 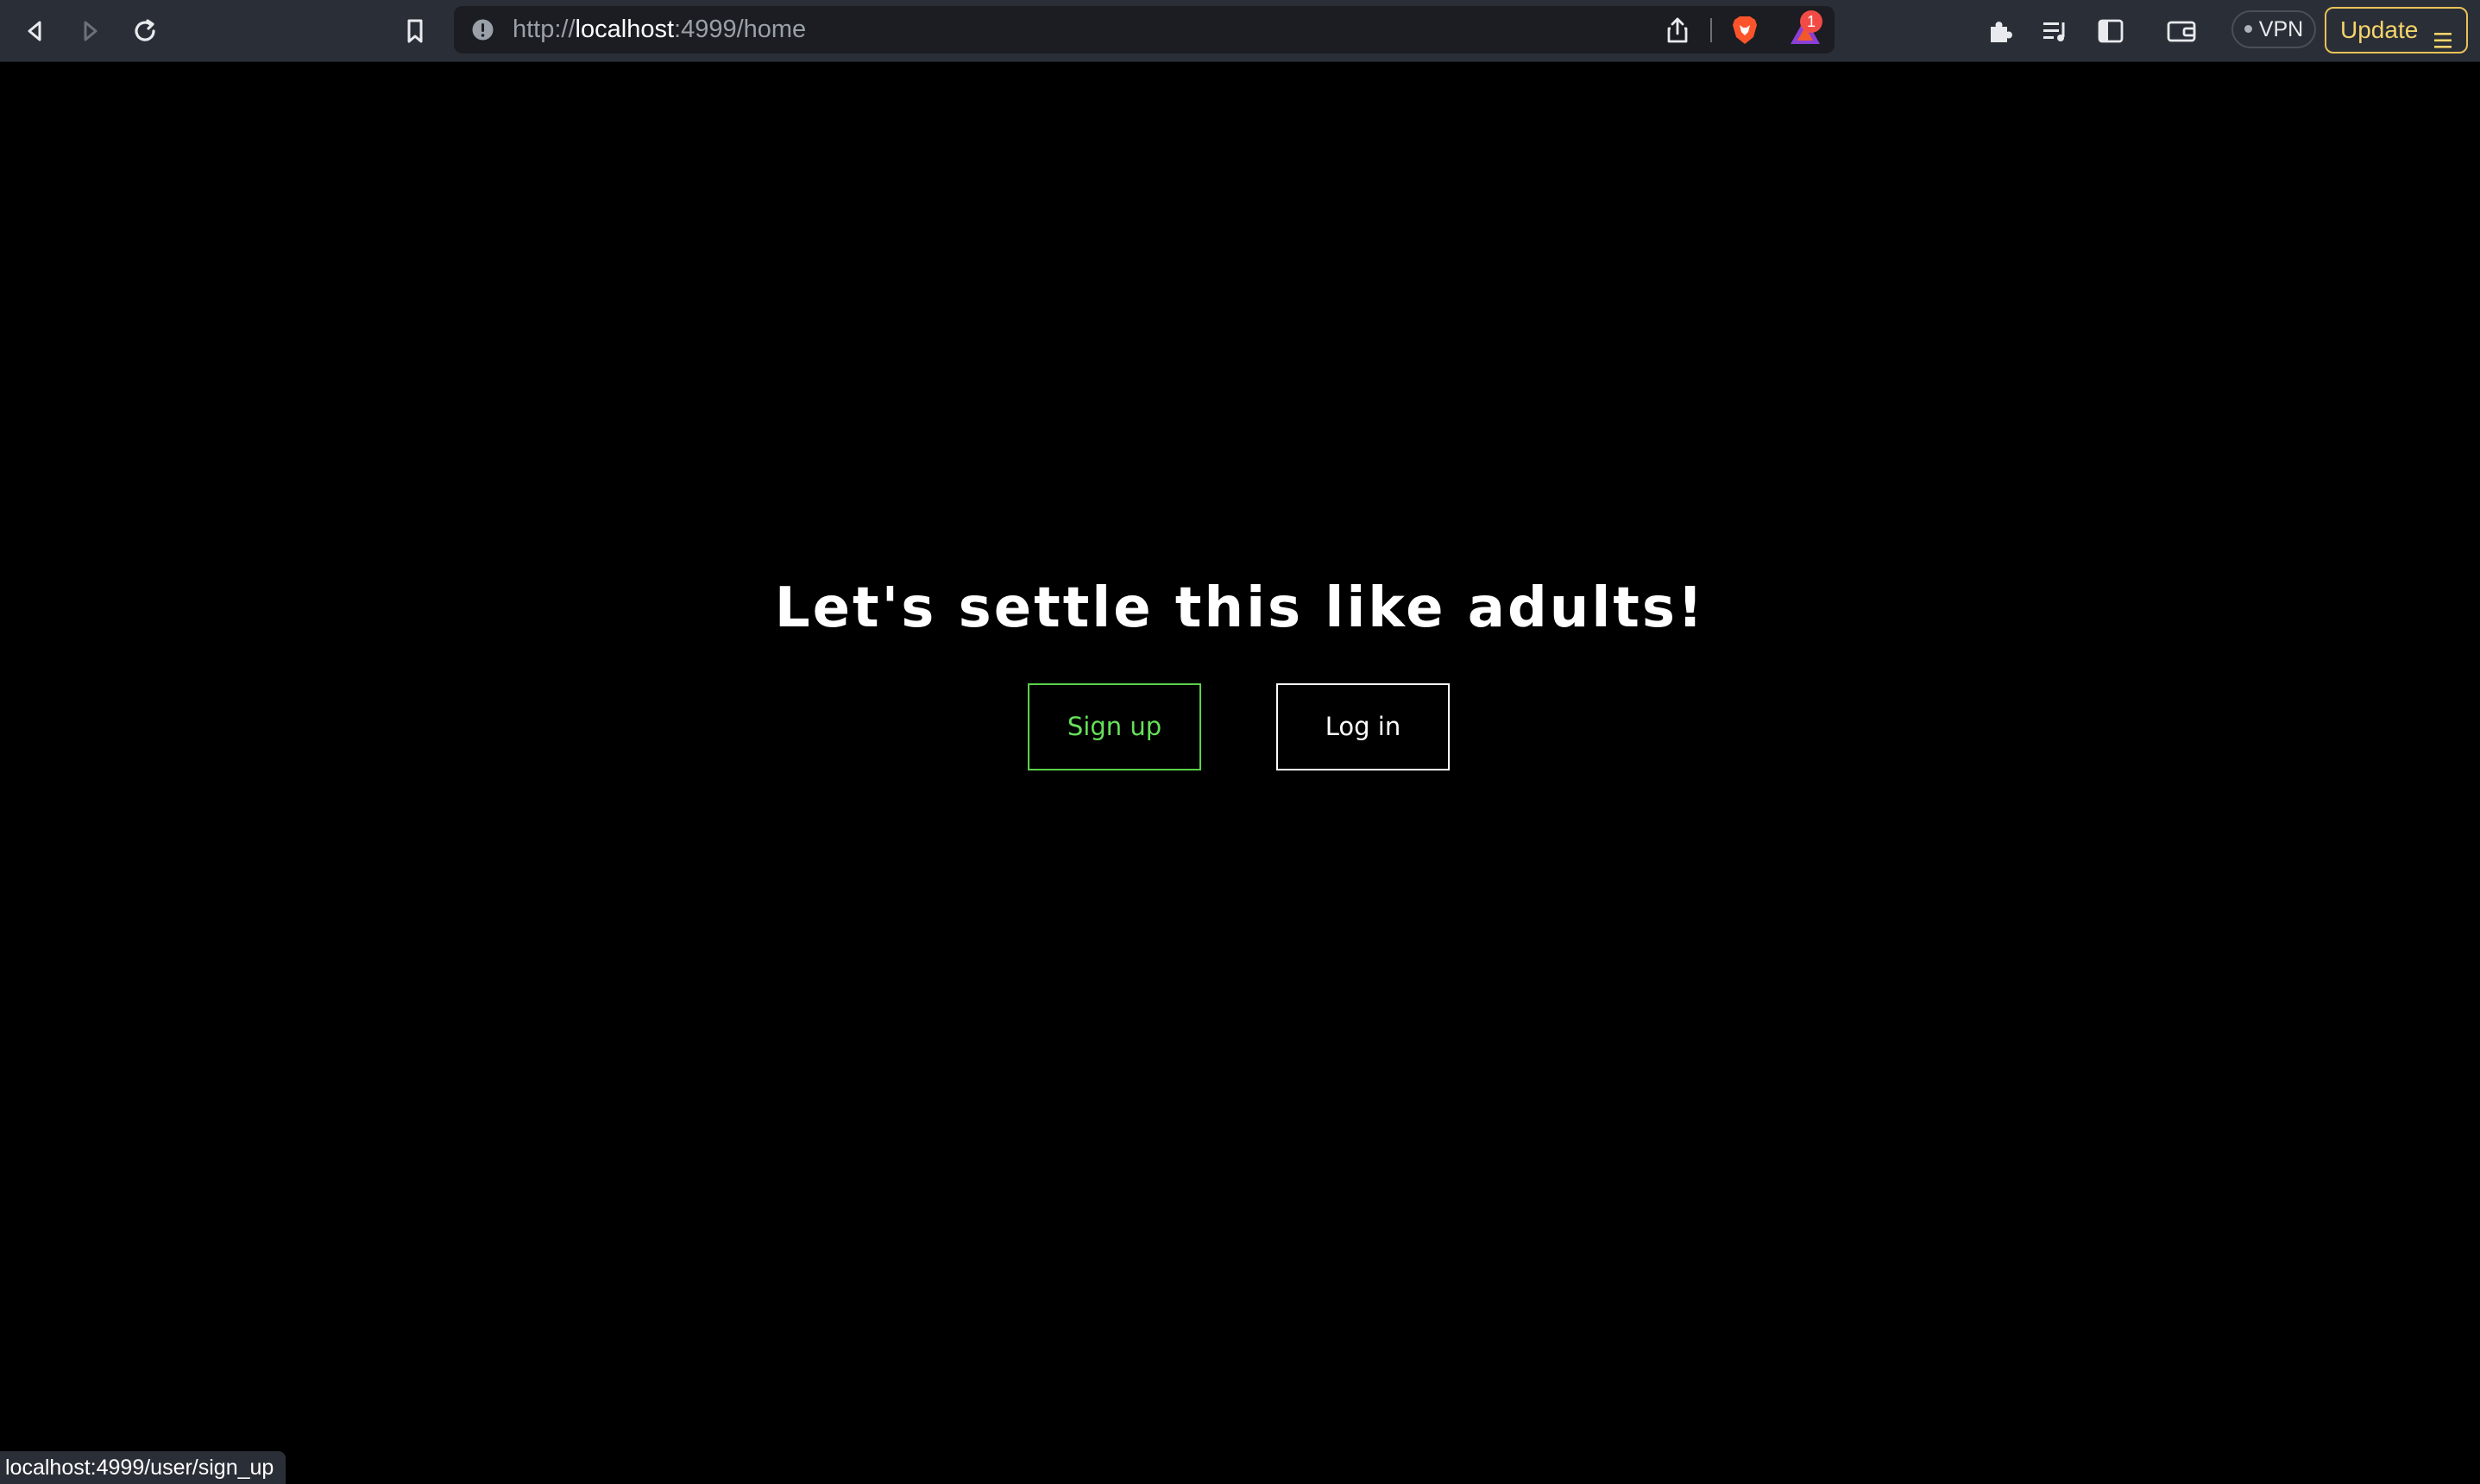 I want to click on address-bar-divider, so click(x=1711, y=30).